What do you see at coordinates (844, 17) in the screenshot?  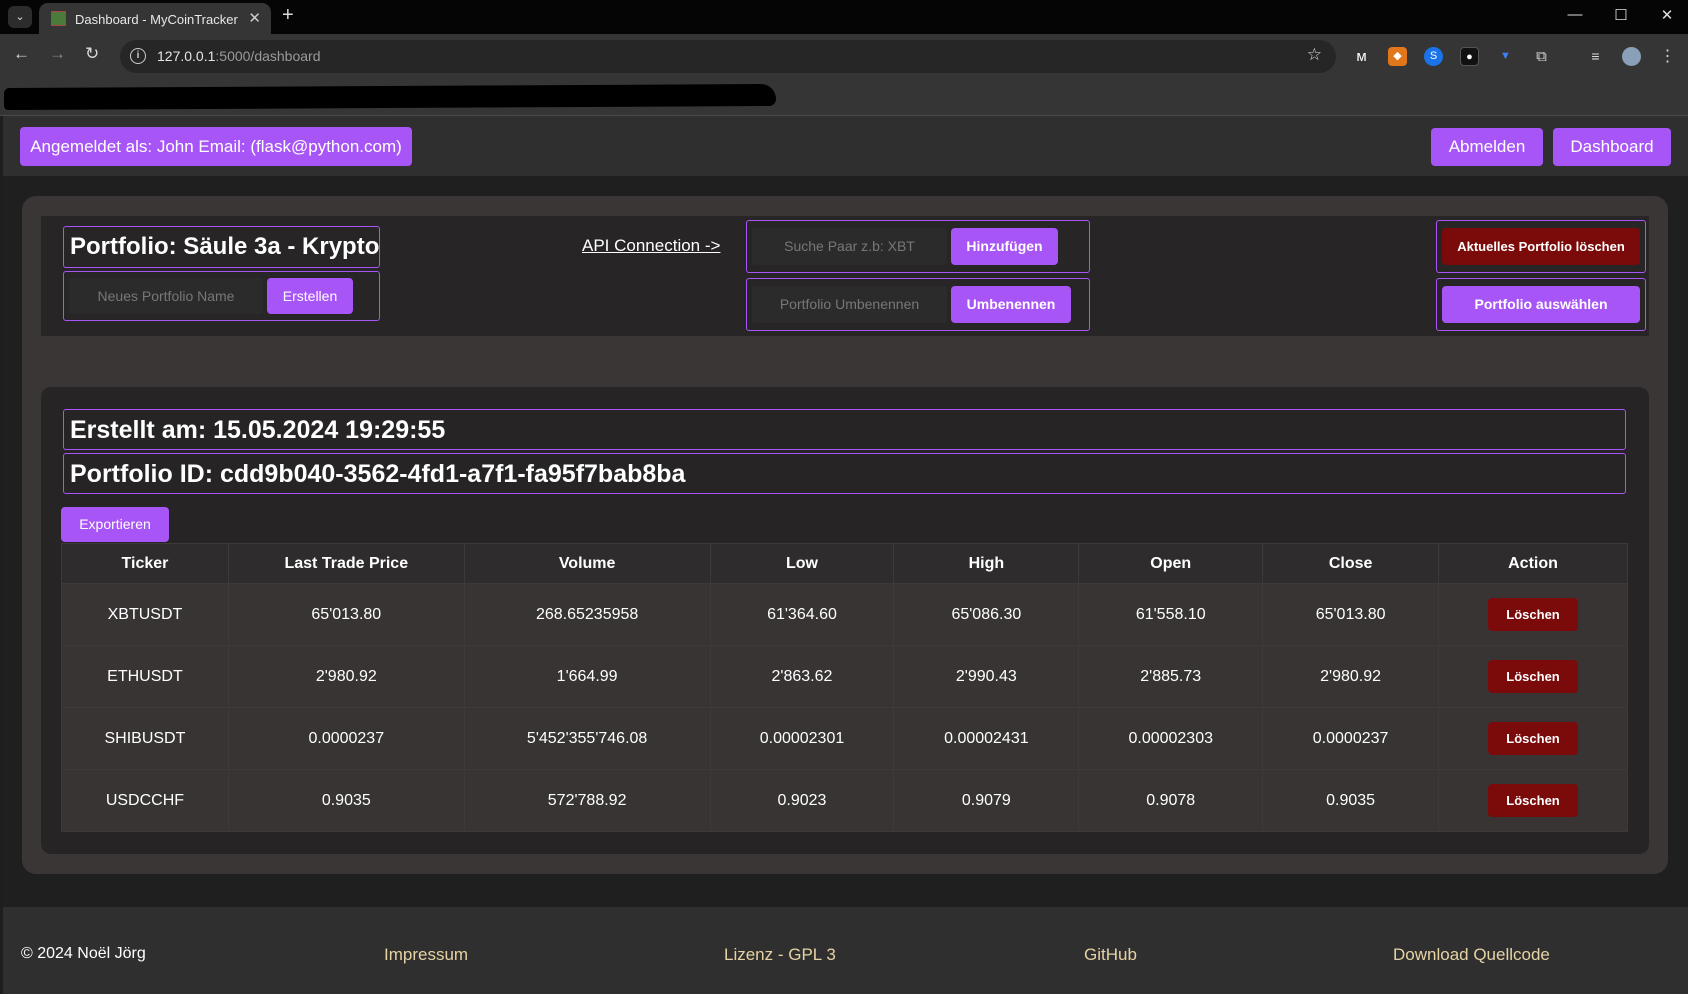 I see `browser-tab-strip: ⌄ Dashboard - MyCoinTracker ✕ + — ☐ ✕` at bounding box center [844, 17].